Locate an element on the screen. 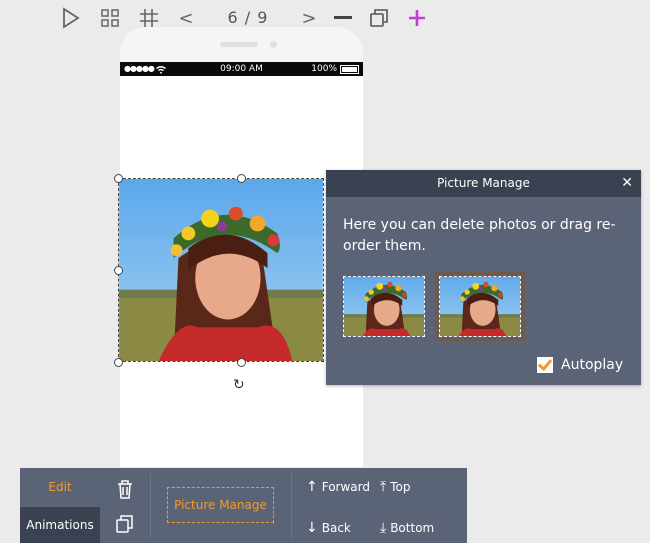 The image size is (650, 543). phone-status-bar: ●●●●● 09:00 AM 100% is located at coordinates (241, 69).